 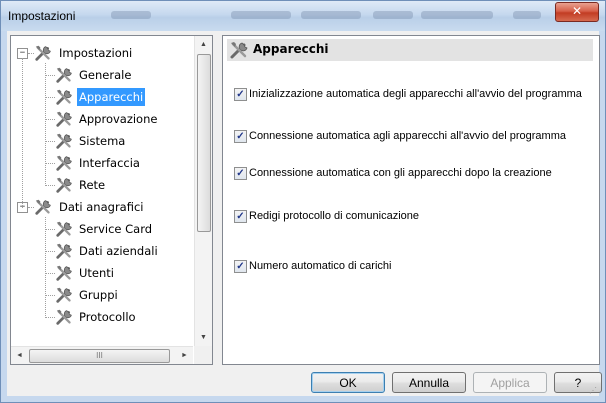 What do you see at coordinates (19, 355) in the screenshot?
I see `scroll-left-icon: ◄` at bounding box center [19, 355].